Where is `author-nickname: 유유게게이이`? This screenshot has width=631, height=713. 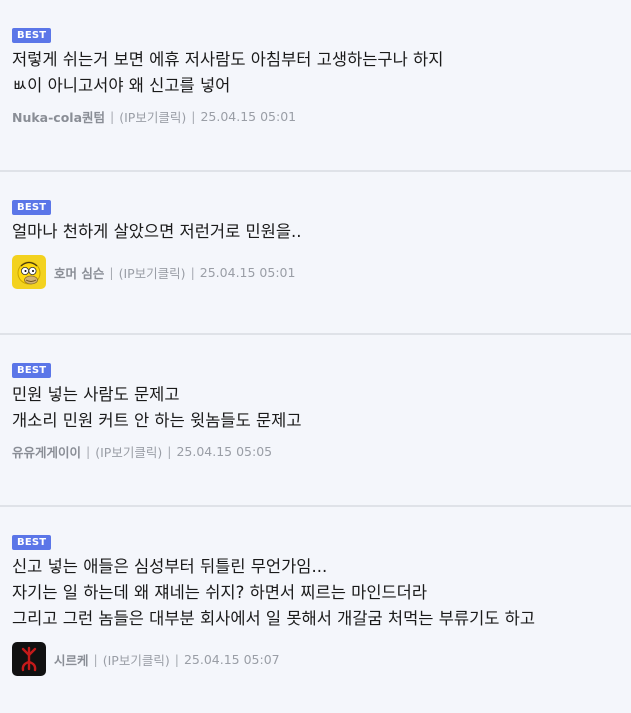 author-nickname: 유유게게이이 is located at coordinates (46, 451).